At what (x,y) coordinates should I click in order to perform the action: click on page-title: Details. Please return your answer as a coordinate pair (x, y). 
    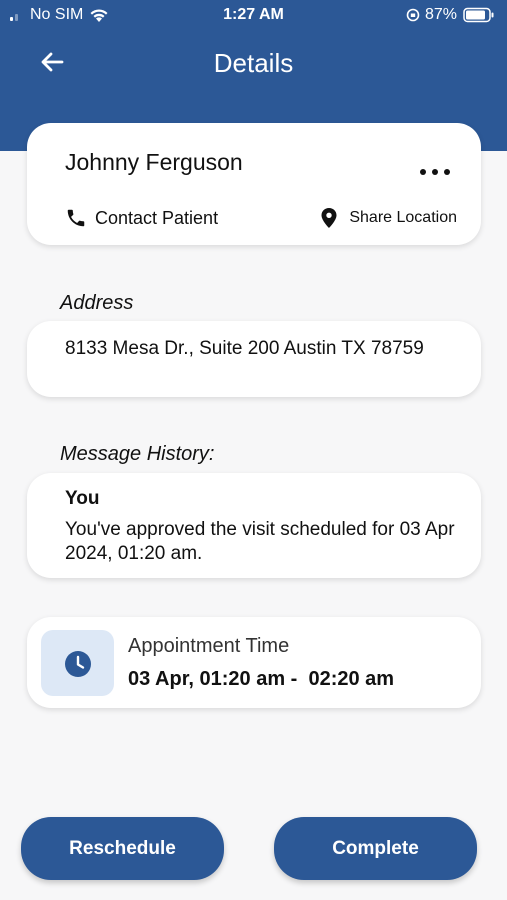
    Looking at the image, I should click on (253, 63).